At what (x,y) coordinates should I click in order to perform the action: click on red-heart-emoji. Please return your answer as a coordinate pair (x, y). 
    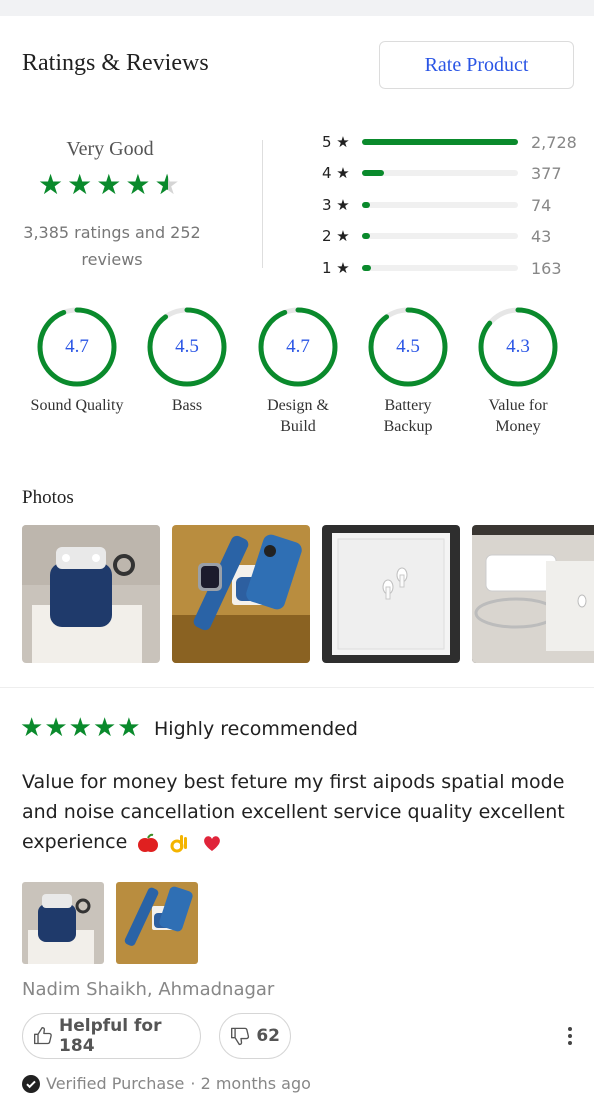
    Looking at the image, I should click on (212, 843).